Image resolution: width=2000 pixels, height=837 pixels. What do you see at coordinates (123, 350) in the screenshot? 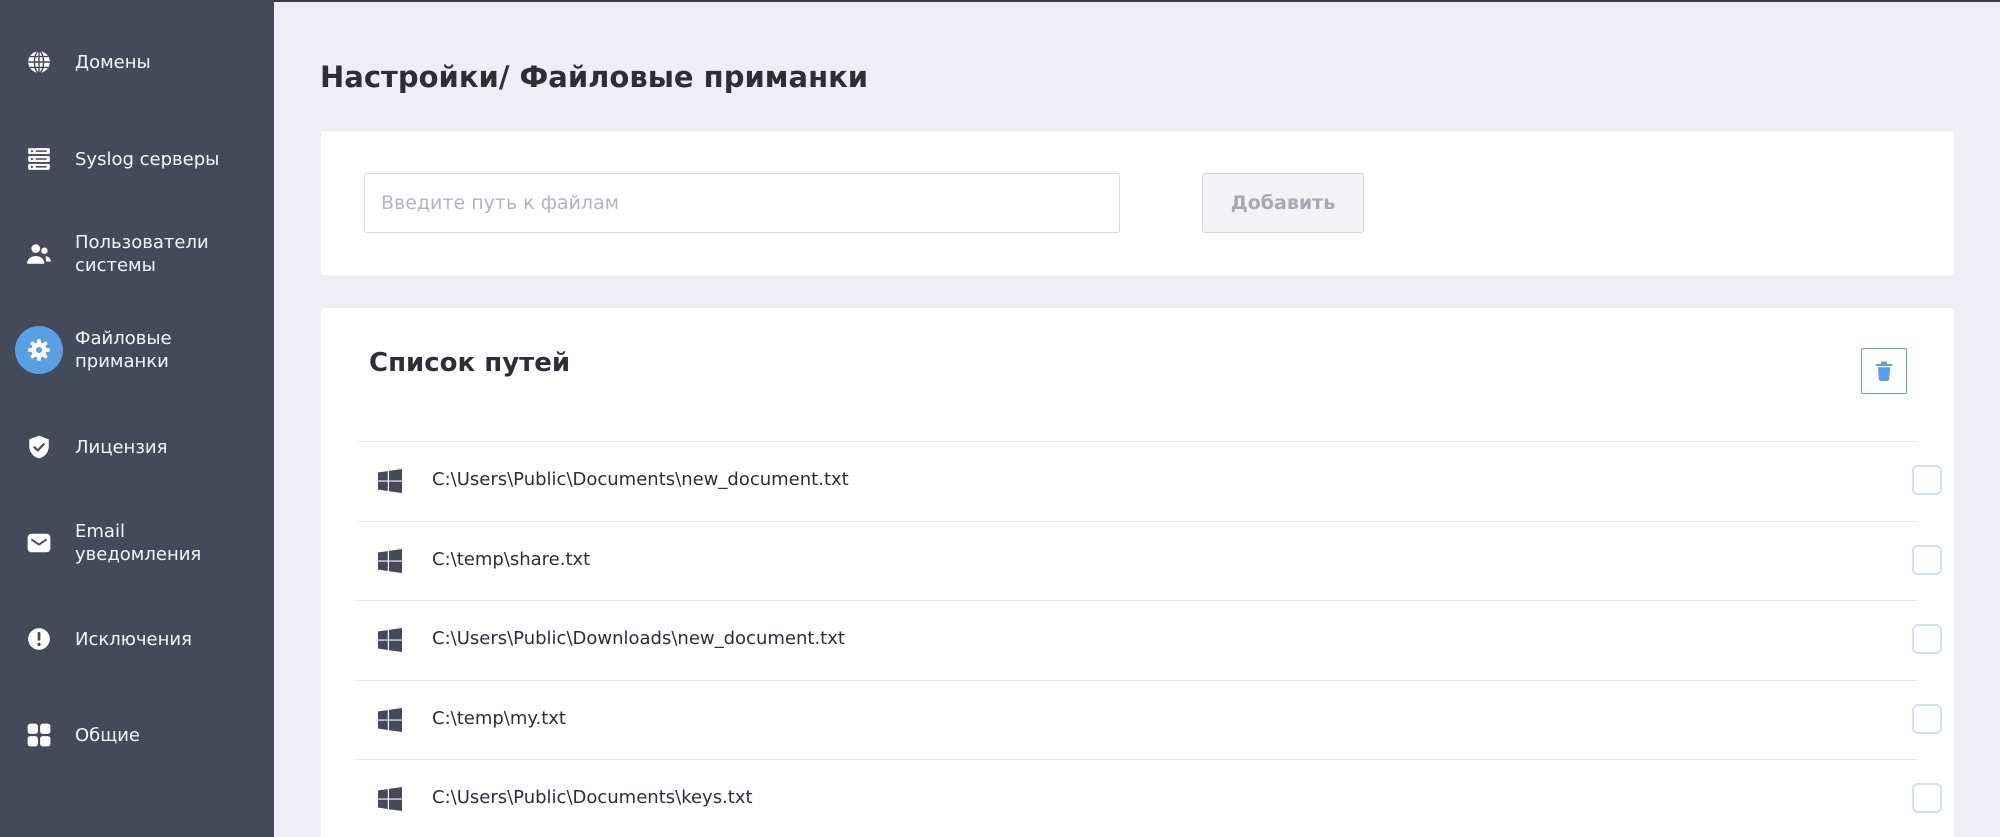
I see `sidebar-item-label: Файловые приманки` at bounding box center [123, 350].